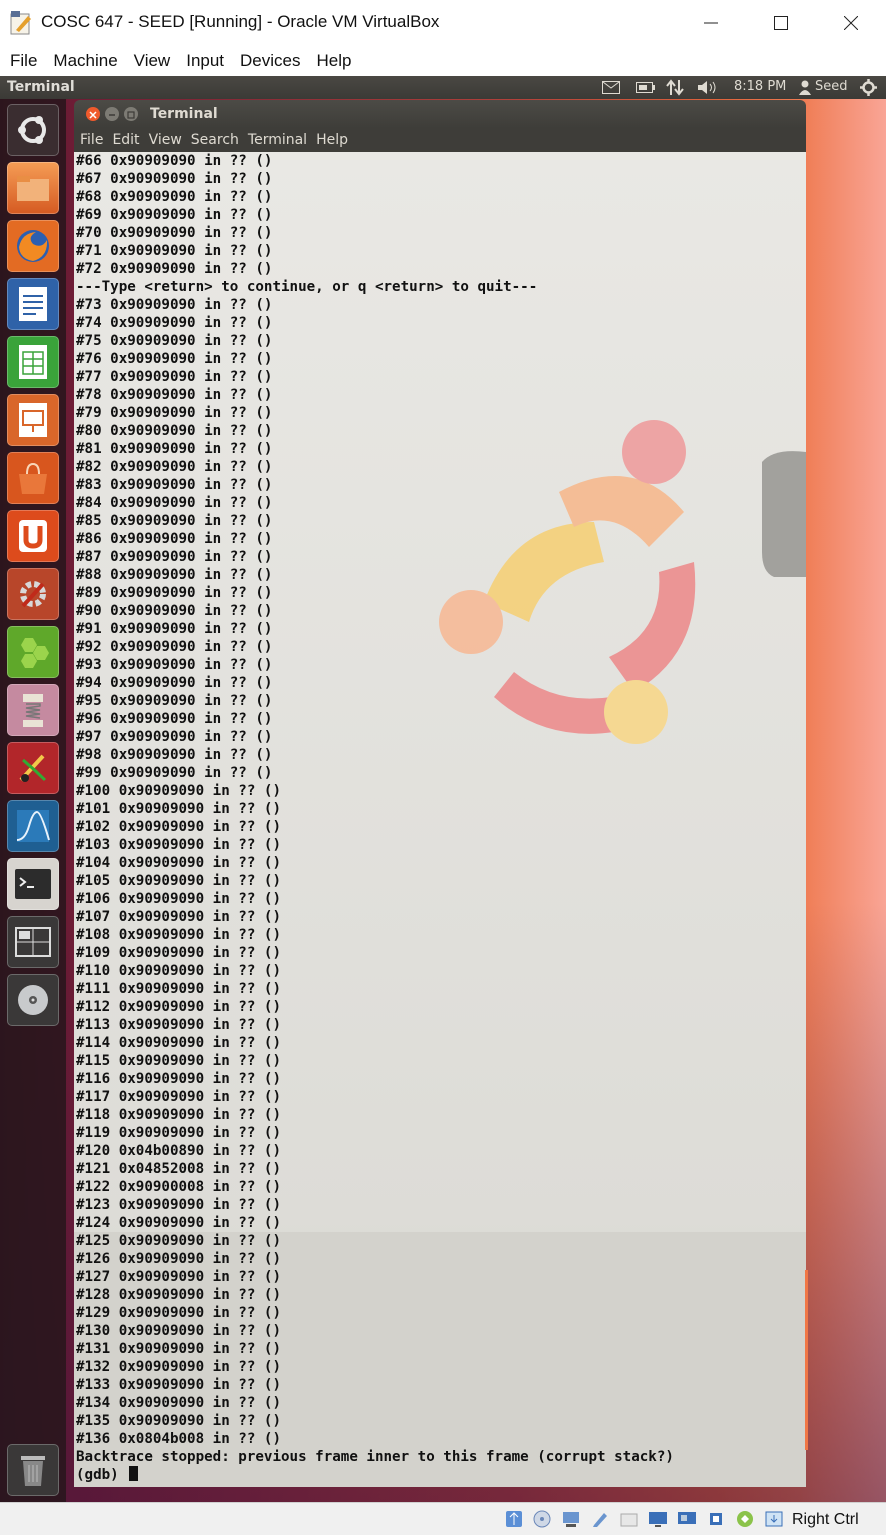 The height and width of the screenshot is (1535, 886). What do you see at coordinates (178, 1115) in the screenshot?
I see `terminal-line: #118 0x90909090 in ?? ()` at bounding box center [178, 1115].